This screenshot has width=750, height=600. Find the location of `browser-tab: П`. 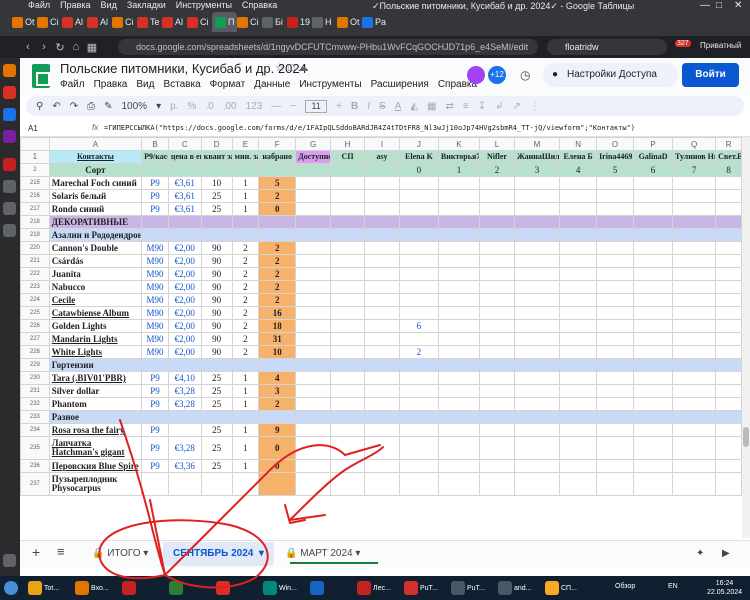

browser-tab: П is located at coordinates (225, 22).